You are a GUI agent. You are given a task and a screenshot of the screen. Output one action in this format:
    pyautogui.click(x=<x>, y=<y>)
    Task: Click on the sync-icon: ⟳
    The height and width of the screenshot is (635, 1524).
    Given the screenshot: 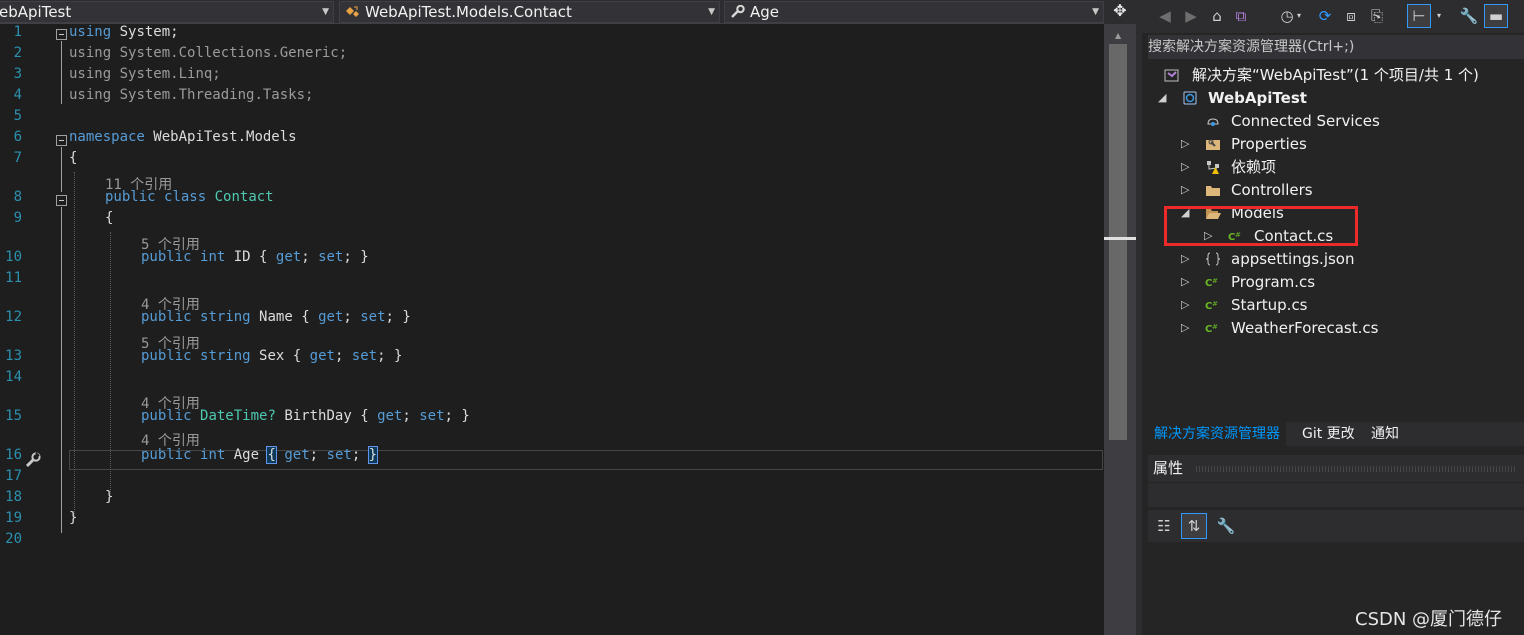 What is the action you would take?
    pyautogui.click(x=1325, y=16)
    